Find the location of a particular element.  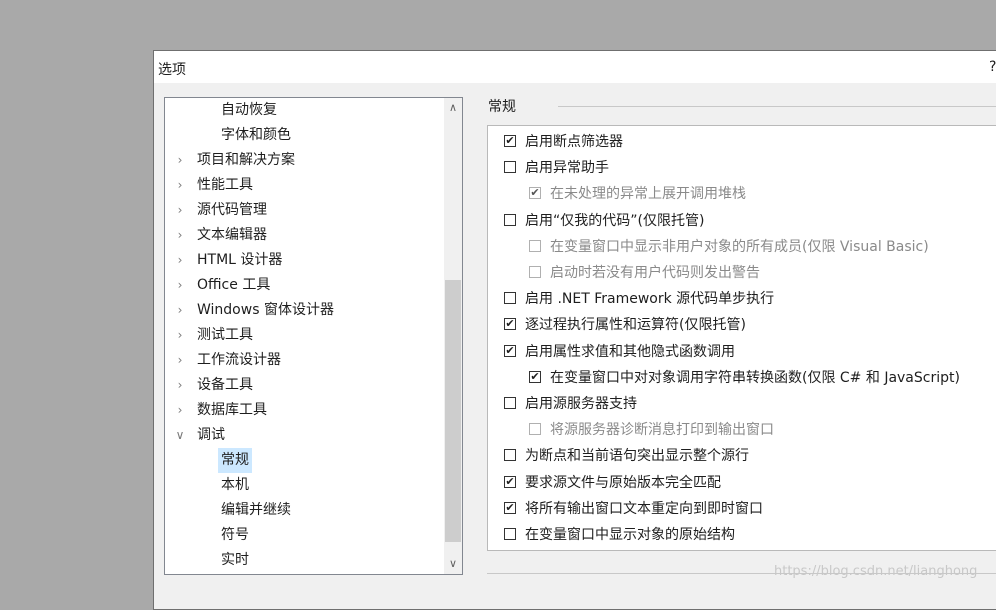

watermark-text: https://blog.csdn.net/lianghong is located at coordinates (876, 571).